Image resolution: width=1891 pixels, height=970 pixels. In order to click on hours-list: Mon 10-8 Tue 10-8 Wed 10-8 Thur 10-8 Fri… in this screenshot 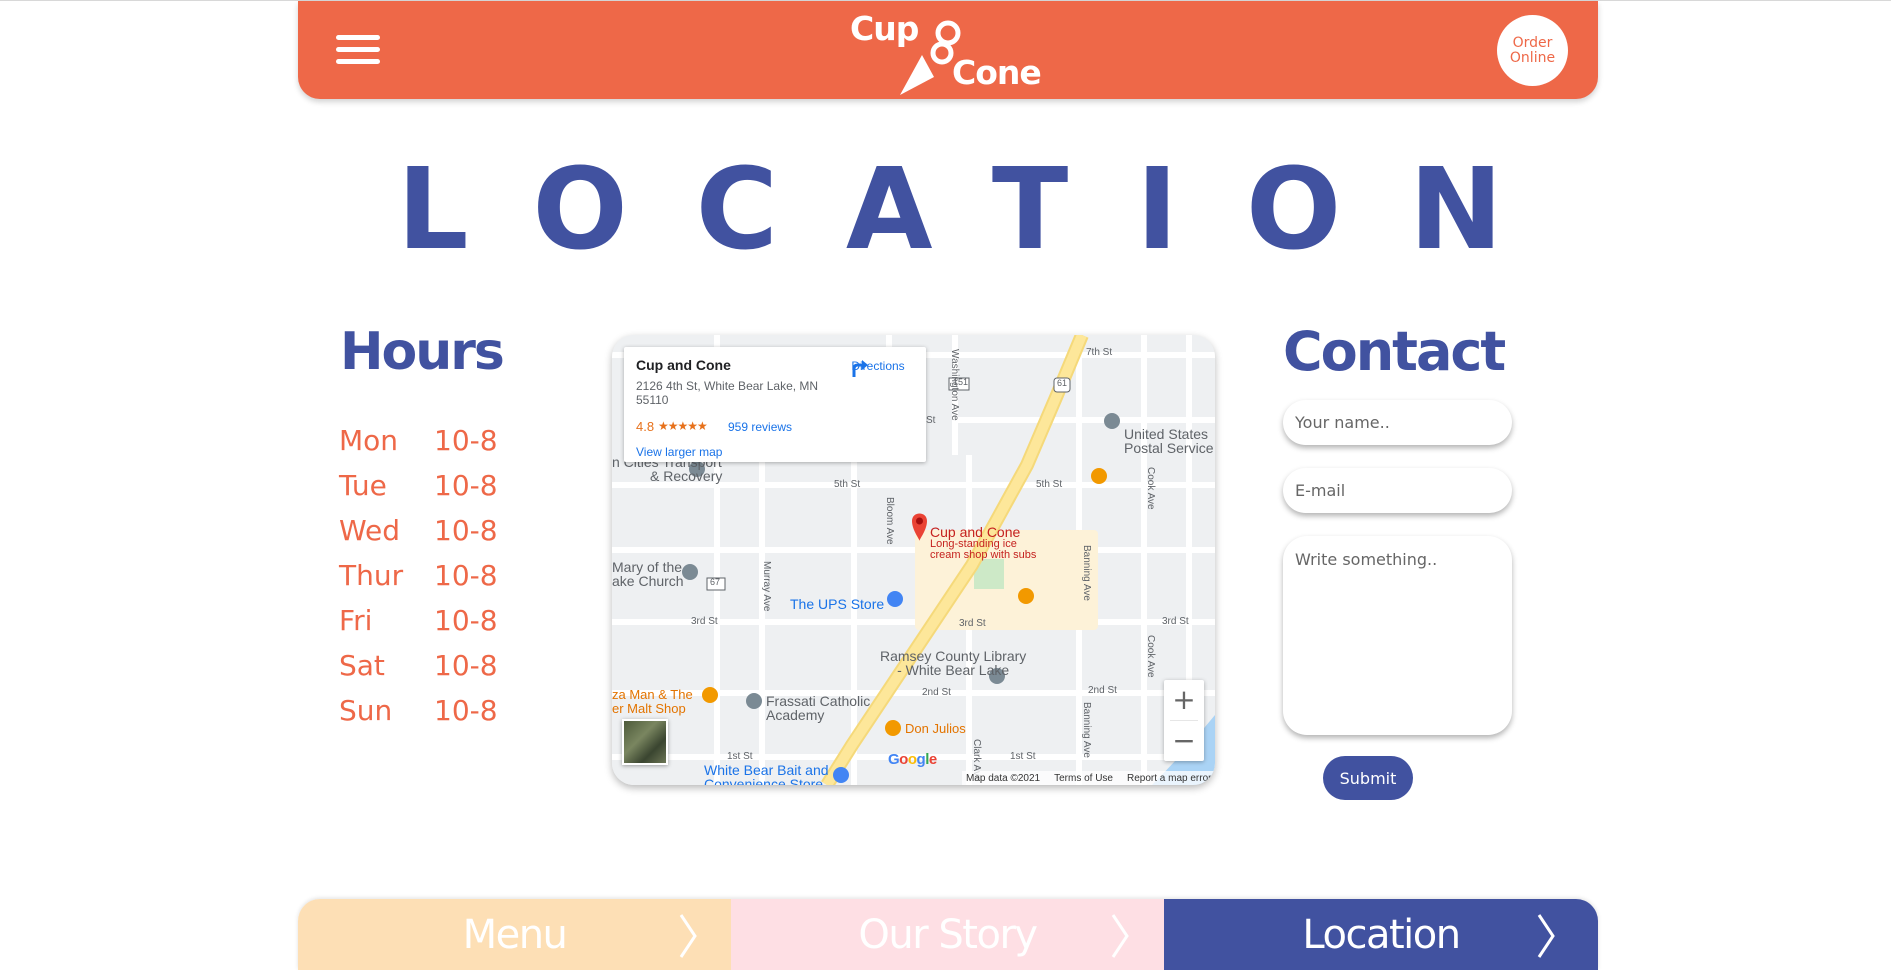, I will do `click(434, 575)`.